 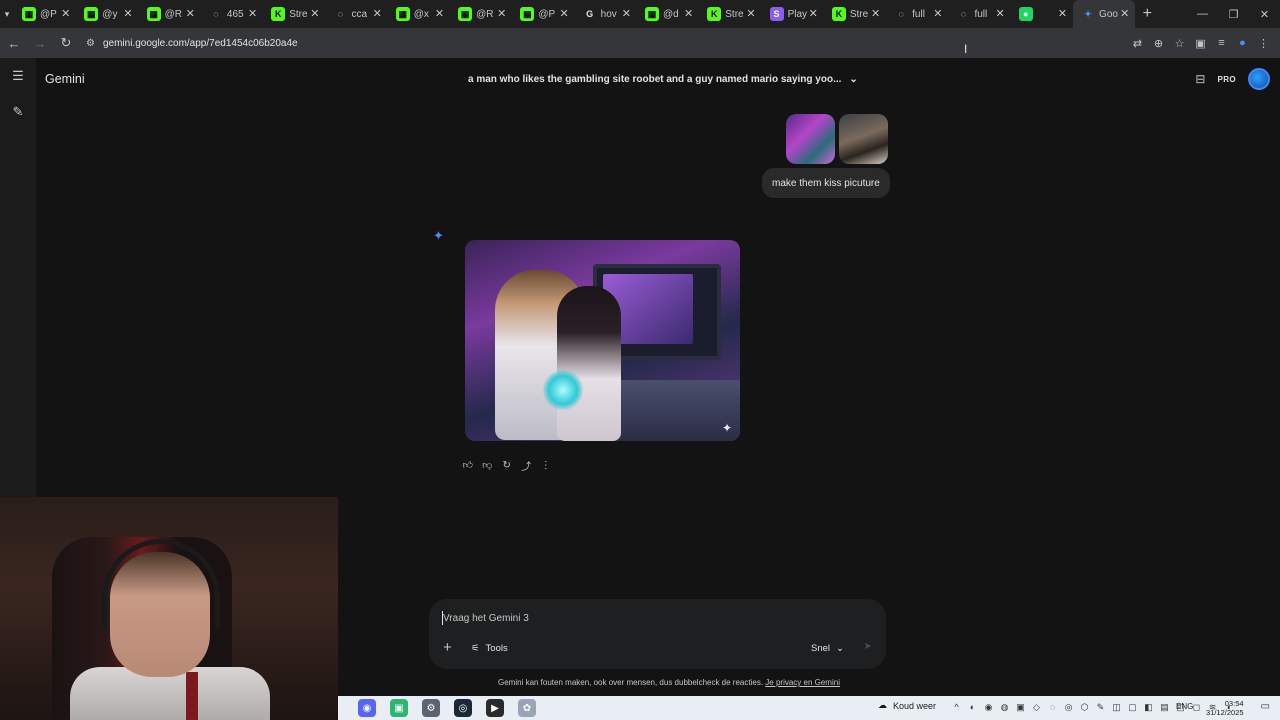 I want to click on clock: 03:54 31/12/2025, so click(x=1225, y=708).